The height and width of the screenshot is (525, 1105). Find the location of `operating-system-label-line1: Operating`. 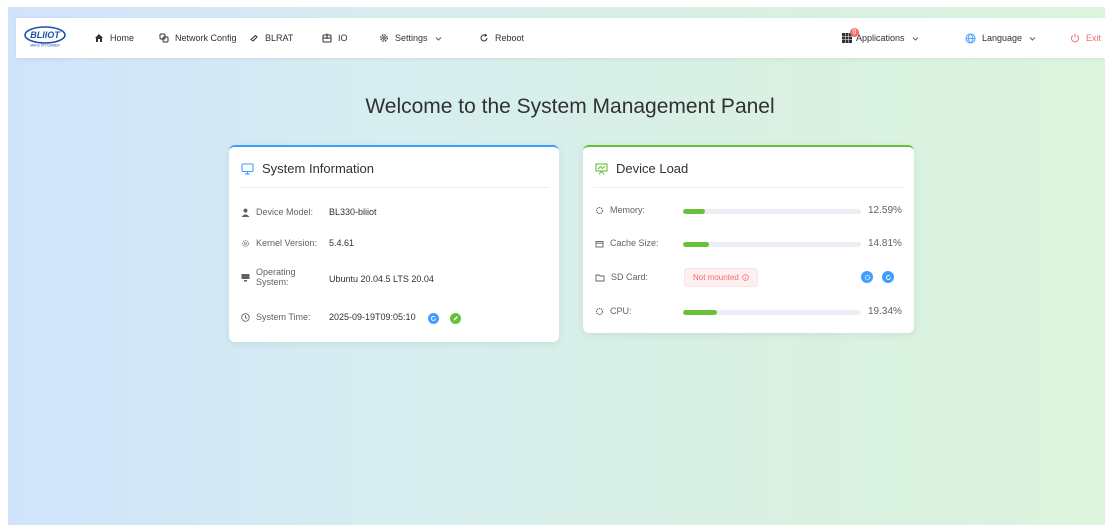

operating-system-label-line1: Operating is located at coordinates (276, 272).